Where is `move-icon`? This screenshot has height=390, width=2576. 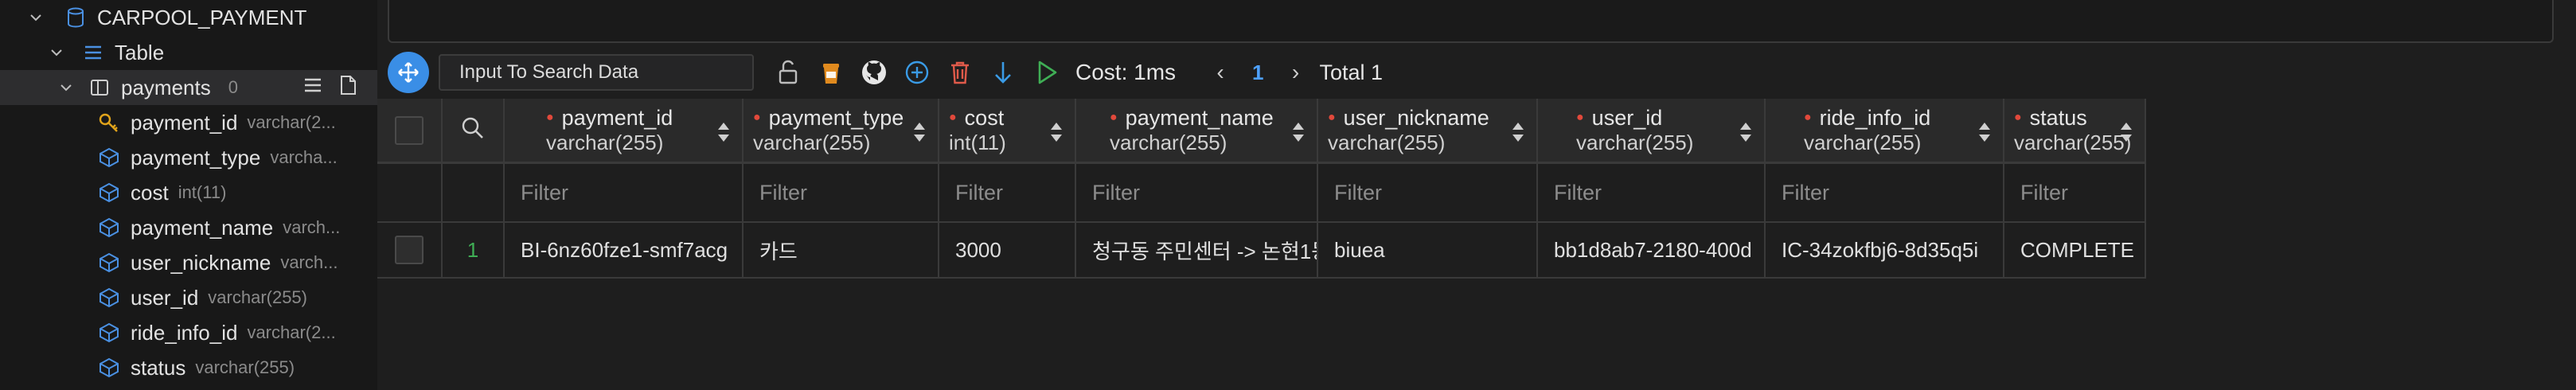 move-icon is located at coordinates (408, 72).